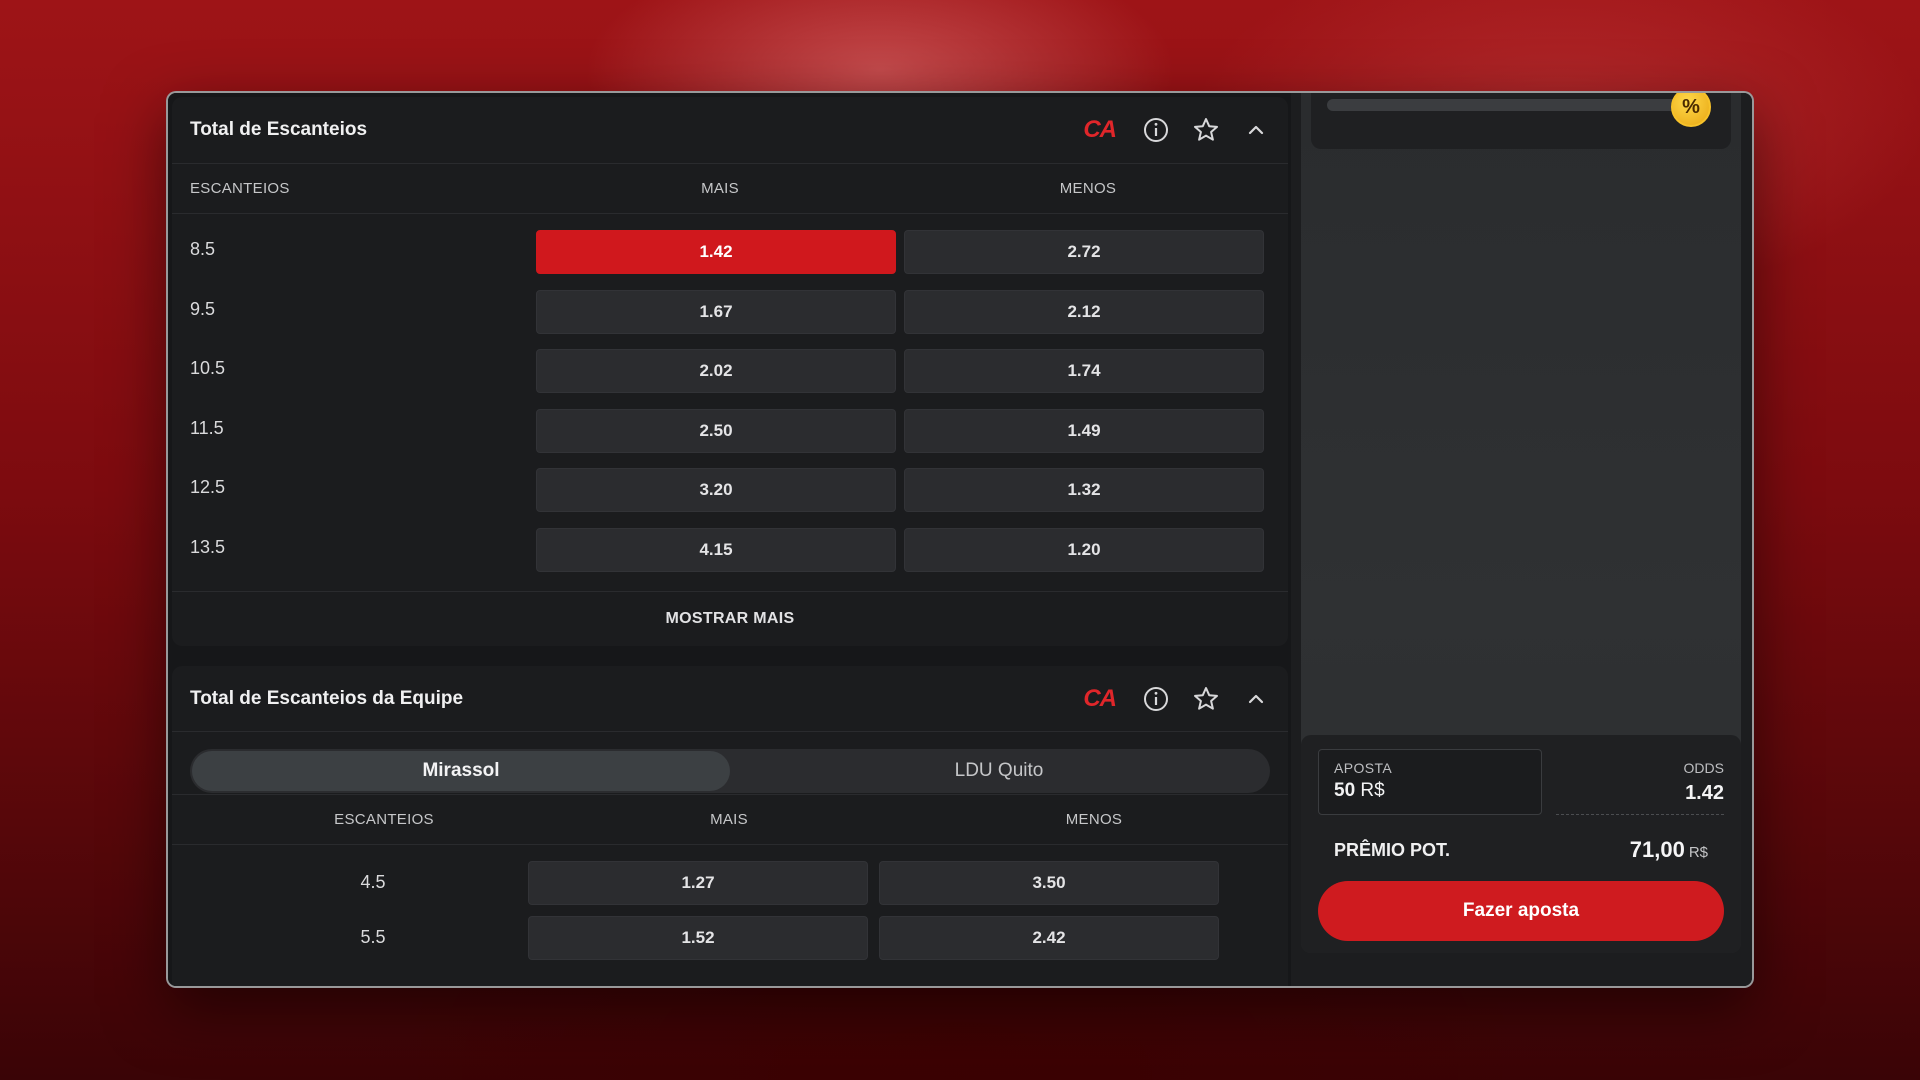  What do you see at coordinates (1521, 850) in the screenshot?
I see `potential-prize: PRÊMIO POT. 71,00 R$` at bounding box center [1521, 850].